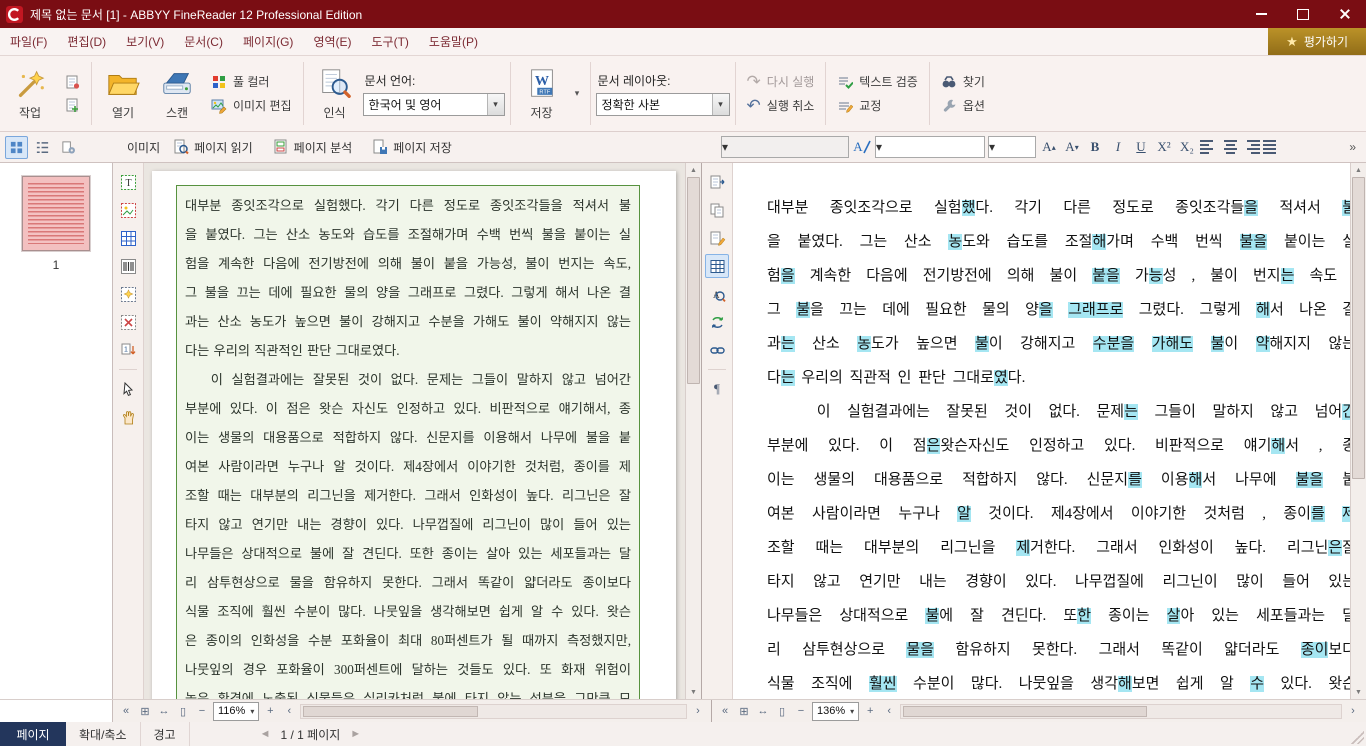 This screenshot has width=1366, height=746. Describe the element at coordinates (963, 81) in the screenshot. I see `find-button: 찾기` at that location.